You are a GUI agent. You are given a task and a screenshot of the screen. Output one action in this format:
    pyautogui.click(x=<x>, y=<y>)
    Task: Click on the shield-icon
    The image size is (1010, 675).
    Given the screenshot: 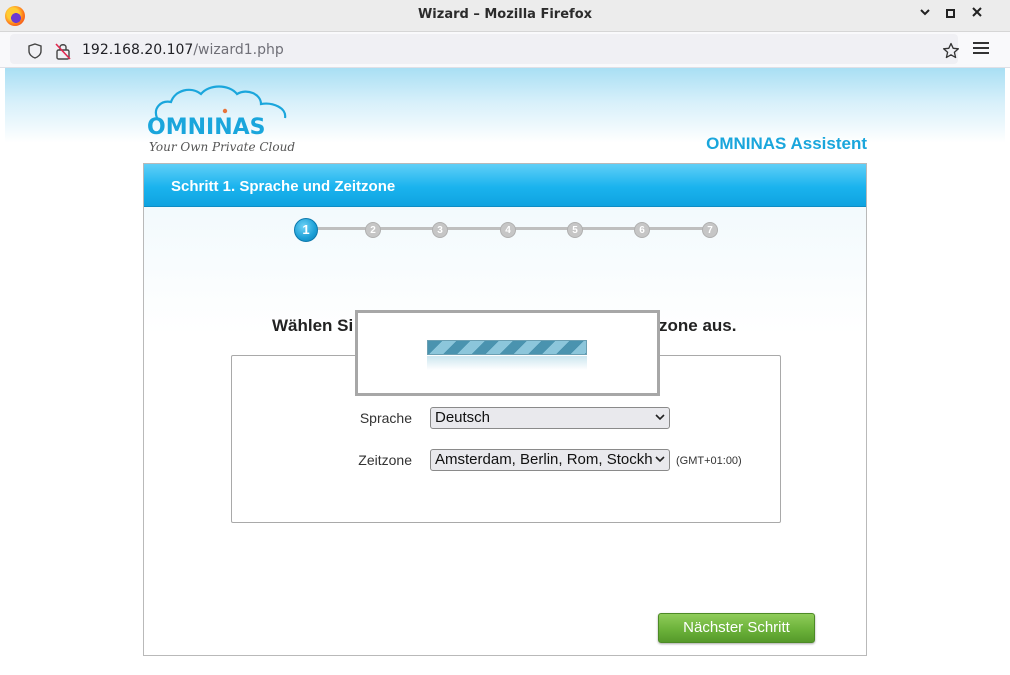 What is the action you would take?
    pyautogui.click(x=35, y=51)
    